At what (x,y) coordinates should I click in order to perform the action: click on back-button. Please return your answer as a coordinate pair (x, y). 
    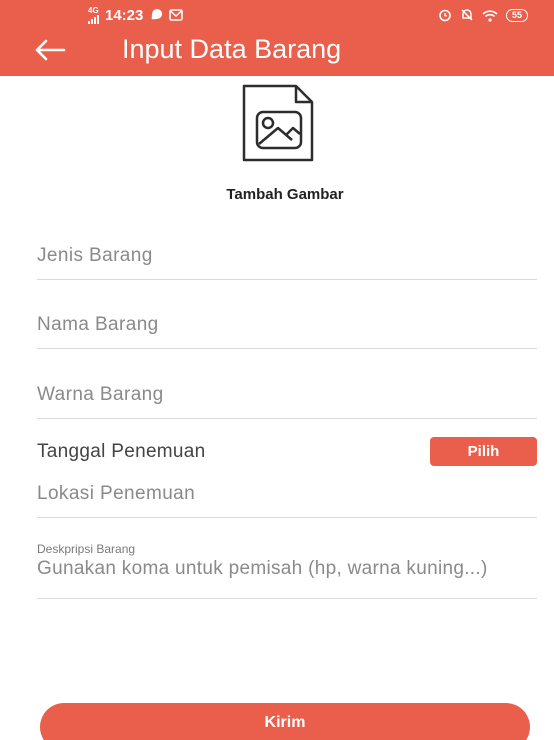
    Looking at the image, I should click on (50, 50).